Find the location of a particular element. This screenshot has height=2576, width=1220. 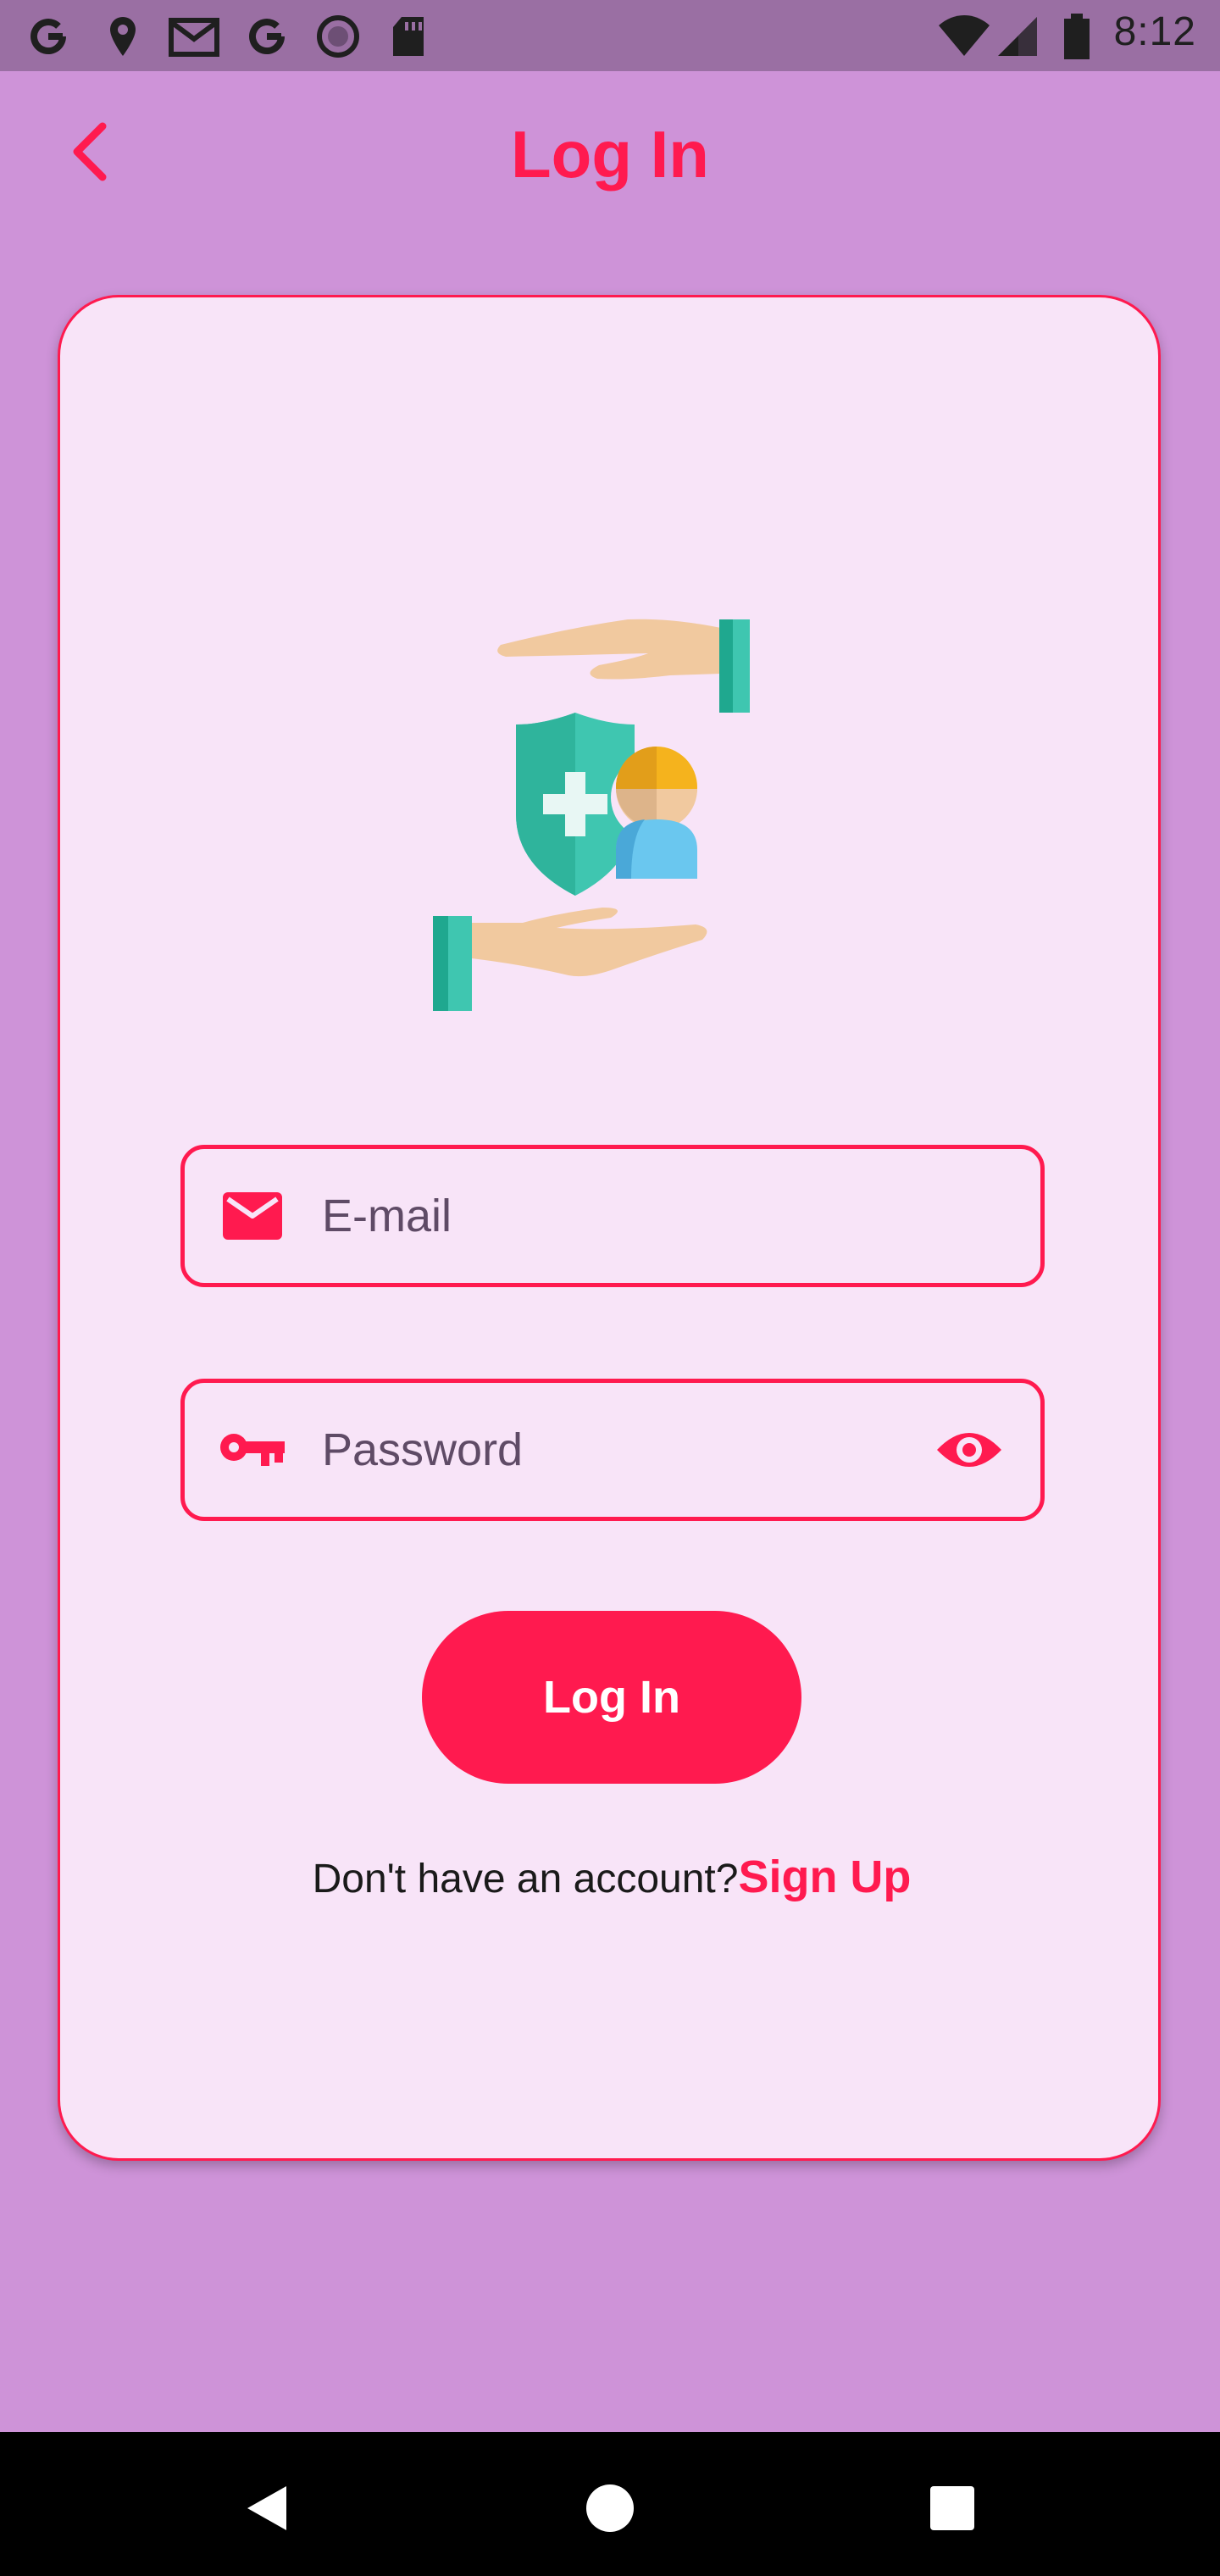

signup-prompt-text: Don't have an account? is located at coordinates (525, 1879).